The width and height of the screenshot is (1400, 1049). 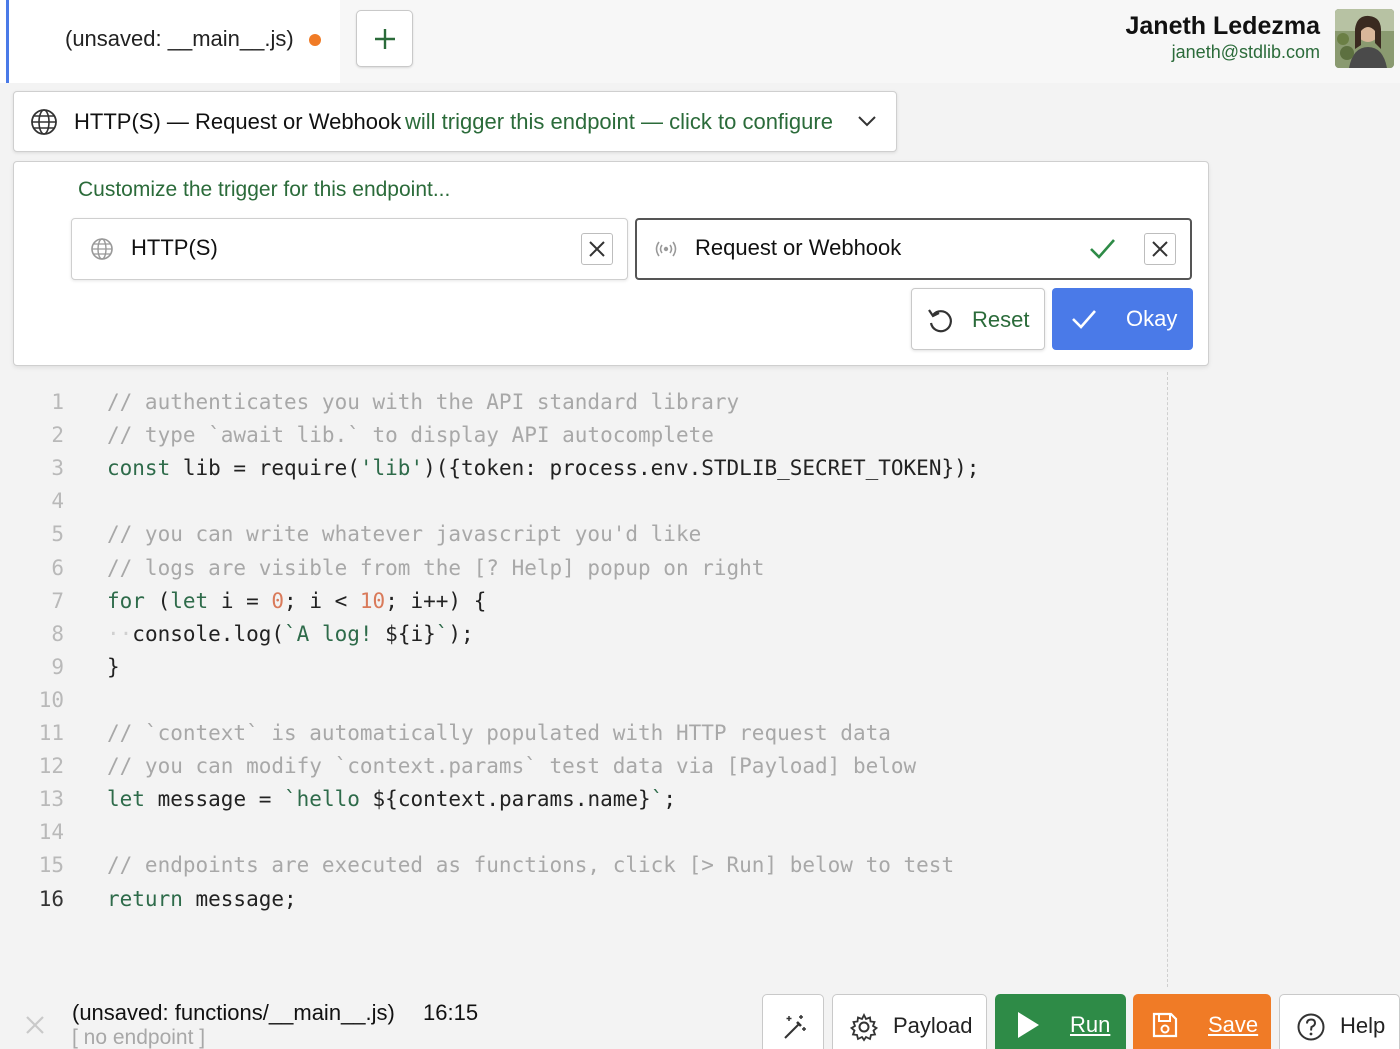 I want to click on code-line: 14, so click(x=580, y=832).